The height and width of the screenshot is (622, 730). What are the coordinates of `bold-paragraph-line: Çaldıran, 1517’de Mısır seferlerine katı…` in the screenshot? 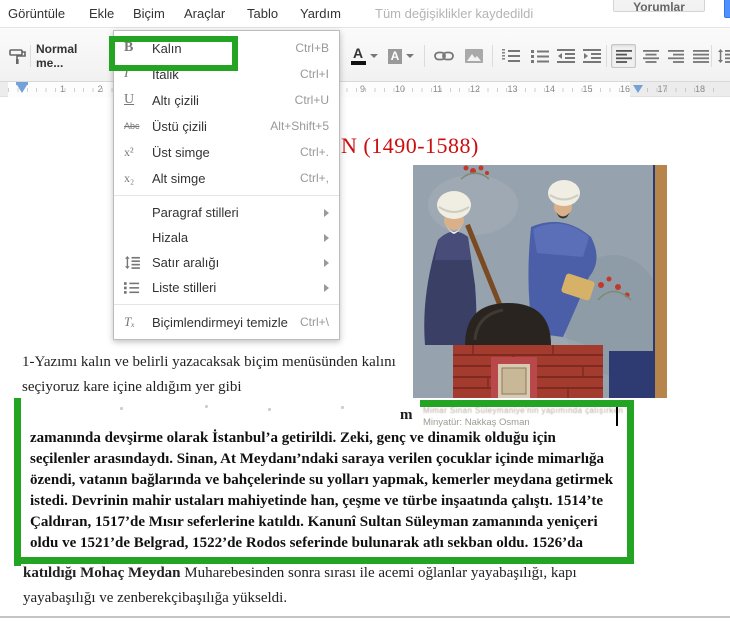 It's located at (314, 522).